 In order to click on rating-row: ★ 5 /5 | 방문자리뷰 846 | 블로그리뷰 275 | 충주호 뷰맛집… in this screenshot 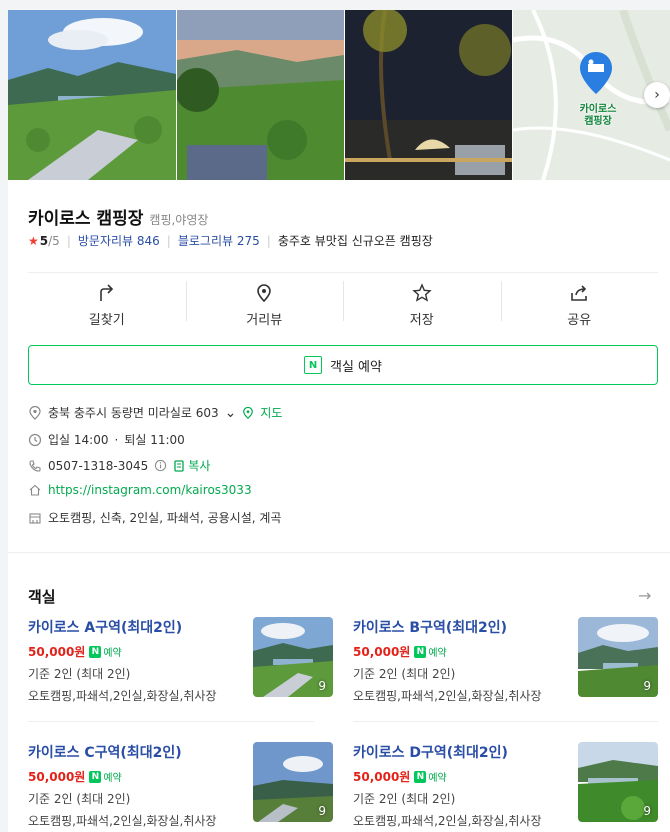, I will do `click(230, 240)`.